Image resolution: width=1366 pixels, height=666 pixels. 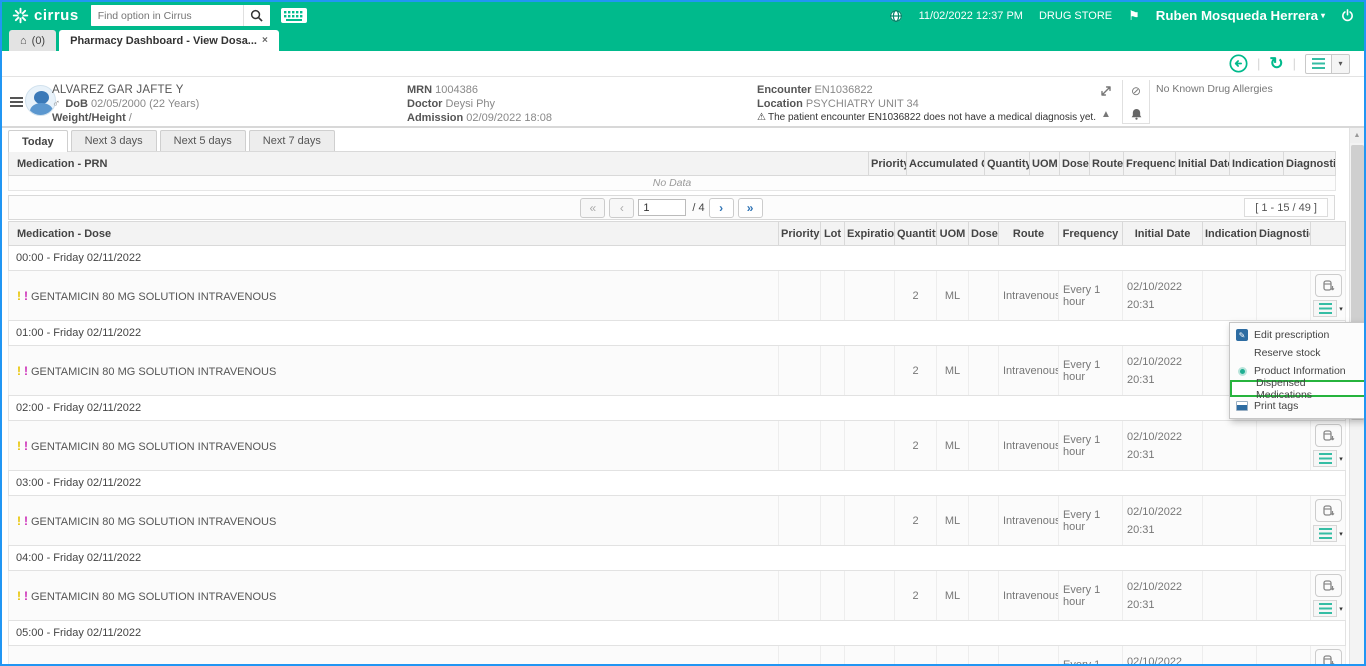 What do you see at coordinates (662, 207) in the screenshot?
I see `page-number-input` at bounding box center [662, 207].